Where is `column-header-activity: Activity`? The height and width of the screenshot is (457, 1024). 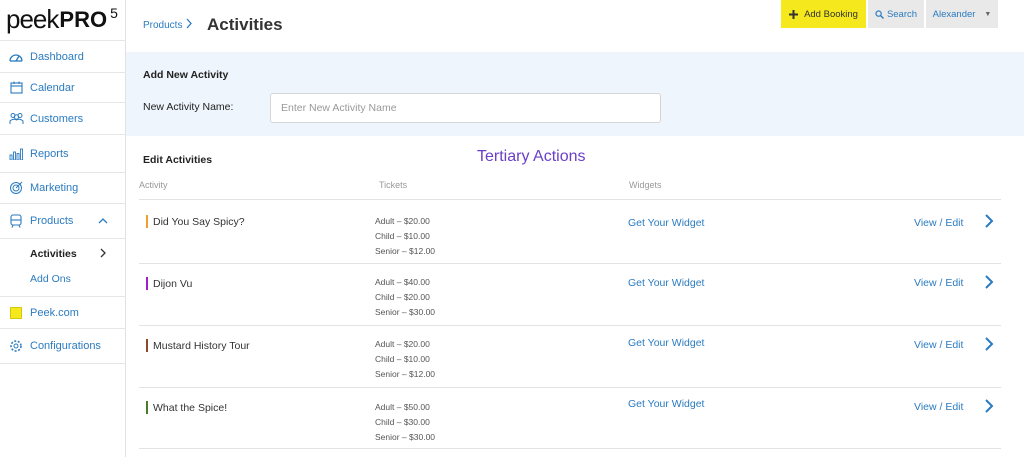 column-header-activity: Activity is located at coordinates (153, 185).